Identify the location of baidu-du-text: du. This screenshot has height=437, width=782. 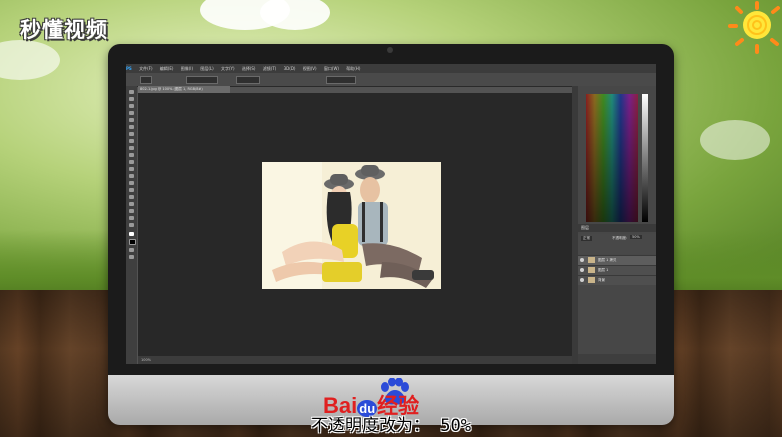
(367, 408).